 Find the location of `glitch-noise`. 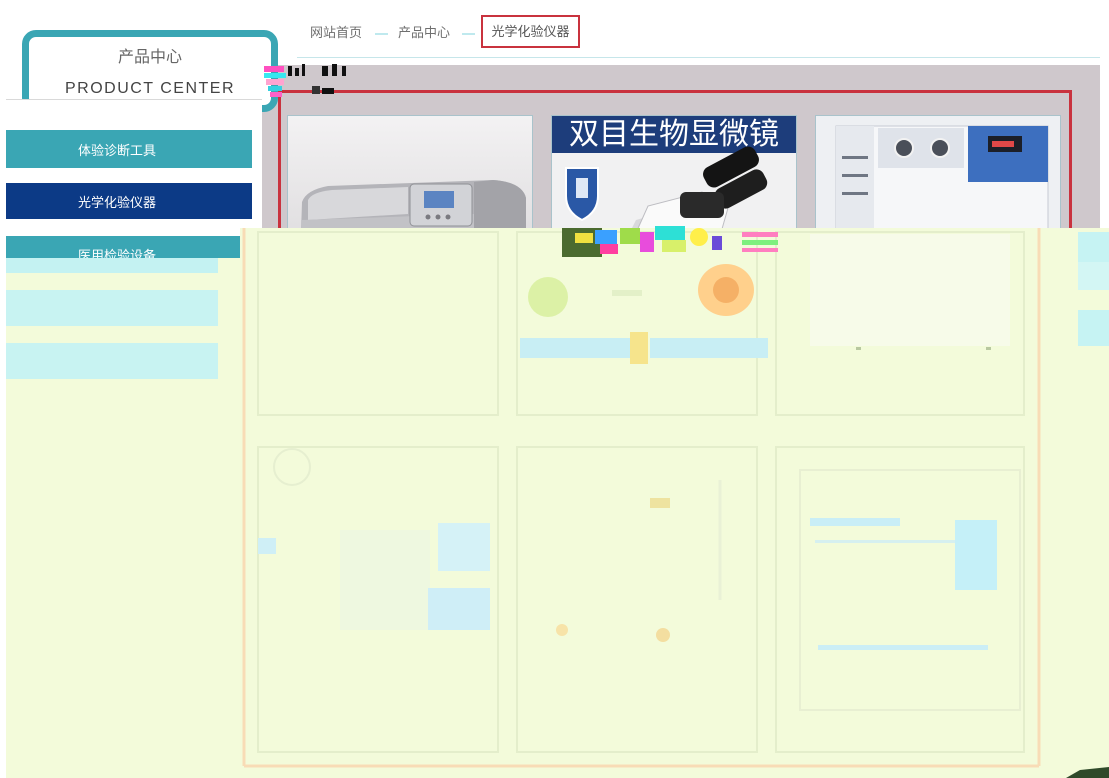

glitch-noise is located at coordinates (305, 80).